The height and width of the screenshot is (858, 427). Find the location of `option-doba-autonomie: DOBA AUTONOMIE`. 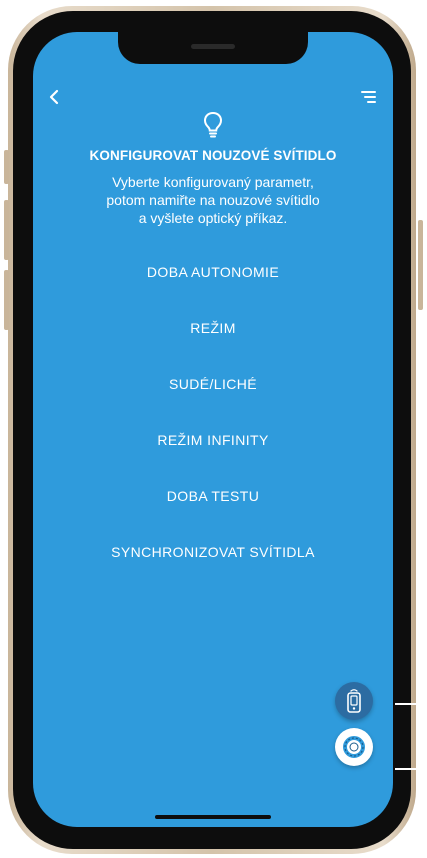

option-doba-autonomie: DOBA AUTONOMIE is located at coordinates (213, 288).